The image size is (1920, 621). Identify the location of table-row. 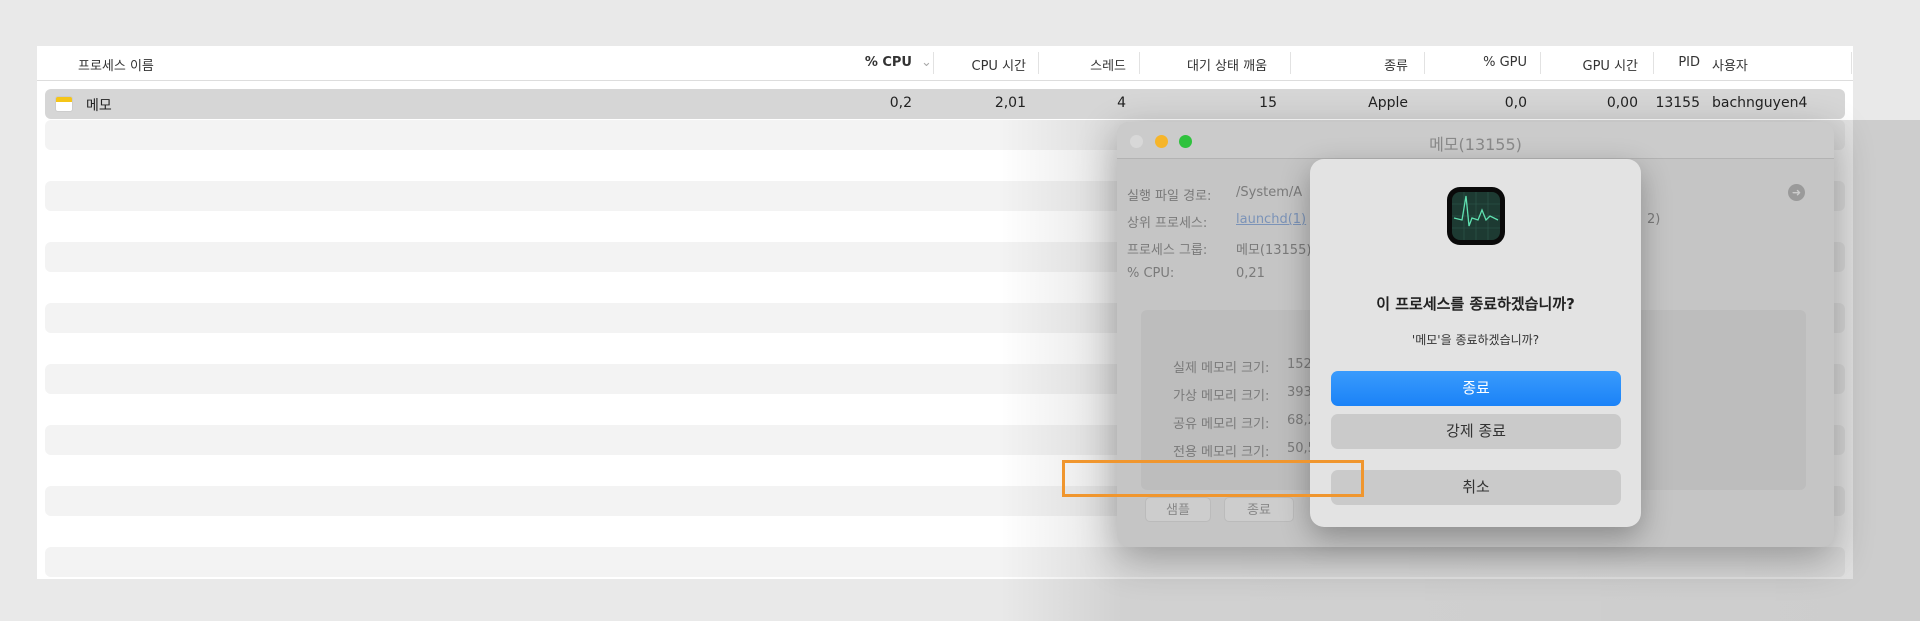
(945, 562).